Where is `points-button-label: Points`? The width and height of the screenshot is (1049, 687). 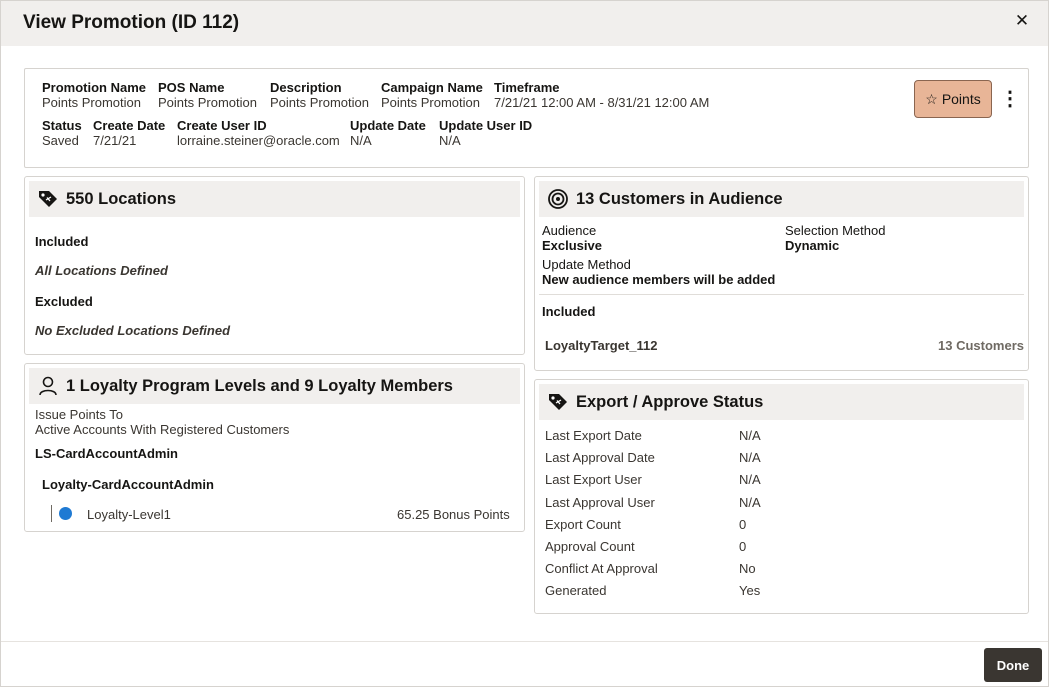 points-button-label: Points is located at coordinates (961, 99).